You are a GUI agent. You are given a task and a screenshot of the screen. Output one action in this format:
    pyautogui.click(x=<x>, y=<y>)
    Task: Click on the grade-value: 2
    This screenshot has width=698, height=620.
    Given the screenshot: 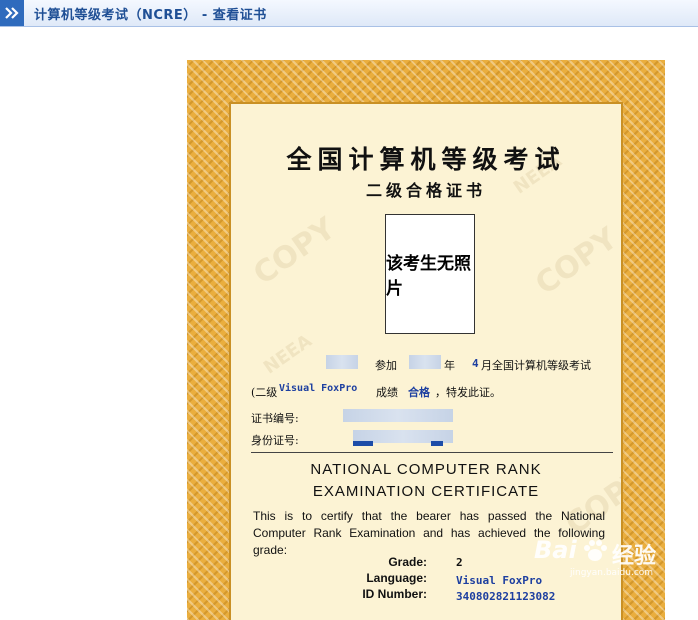 What is the action you would take?
    pyautogui.click(x=459, y=562)
    